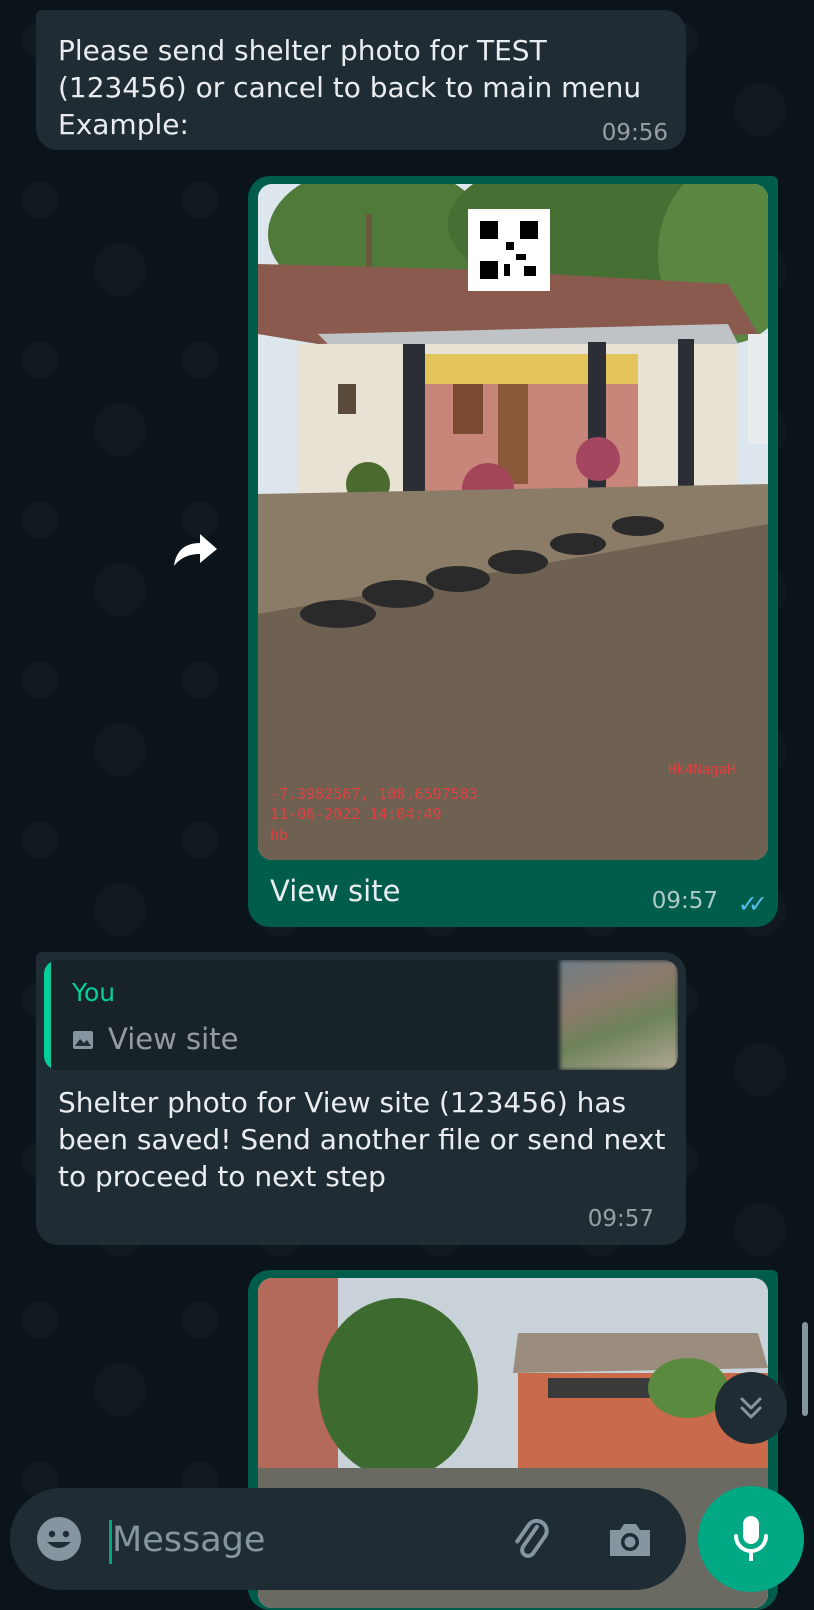 This screenshot has height=1610, width=814. What do you see at coordinates (374, 794) in the screenshot?
I see `photo-stamp-coords: -7.3982567, 108.6597583` at bounding box center [374, 794].